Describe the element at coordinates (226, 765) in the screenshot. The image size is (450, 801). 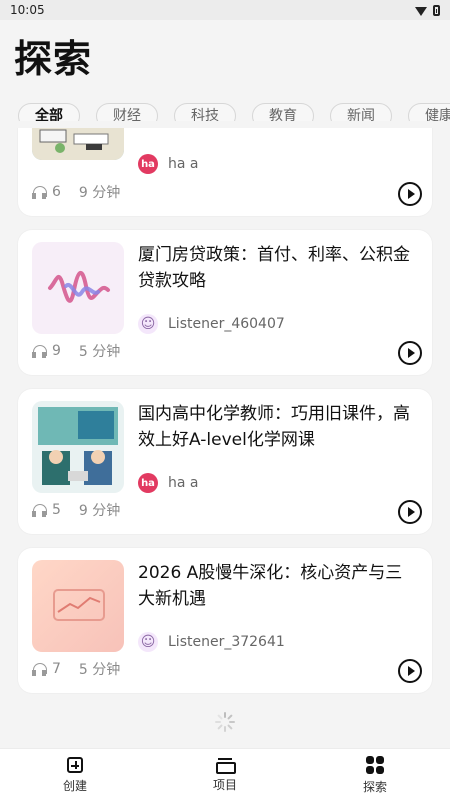
I see `folder-stack-icon` at that location.